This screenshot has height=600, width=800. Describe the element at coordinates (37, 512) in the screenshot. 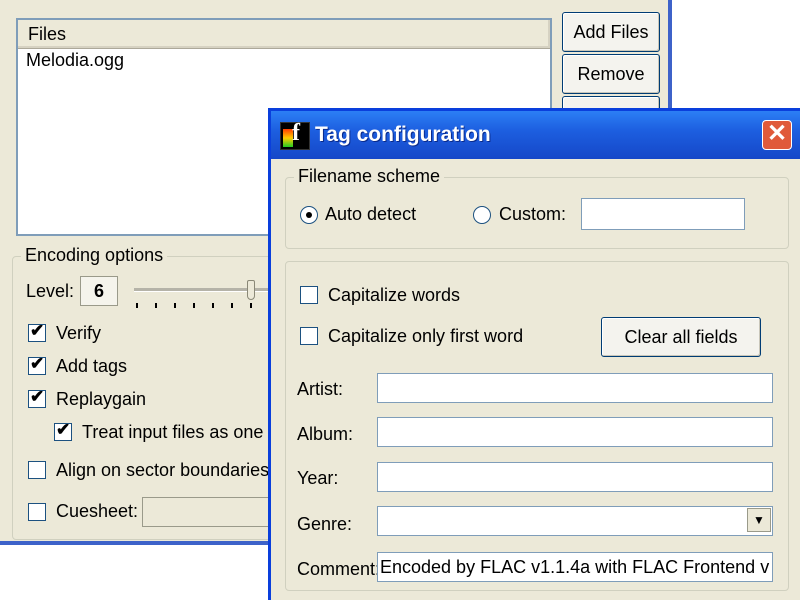

I see `cuesheet-checkbox` at that location.